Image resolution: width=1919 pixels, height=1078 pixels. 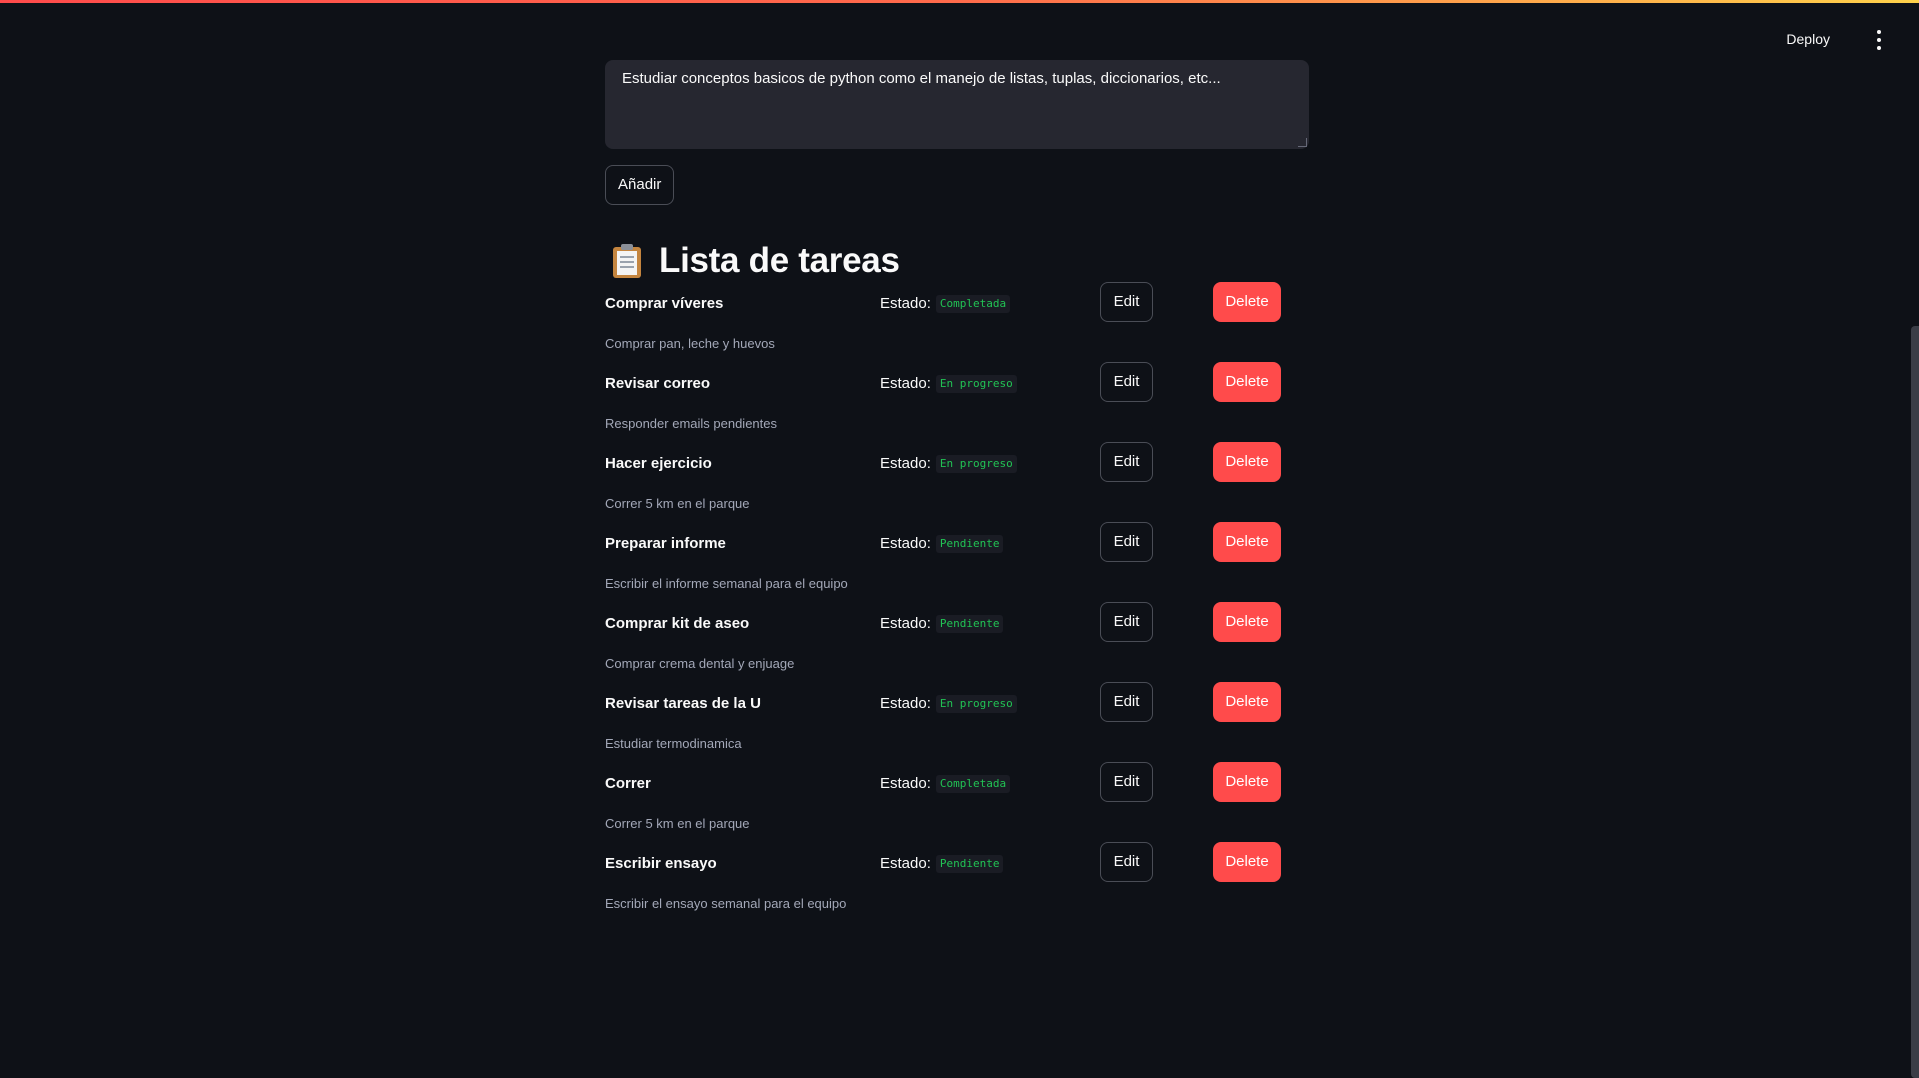 I want to click on clipboard-icon, so click(x=627, y=261).